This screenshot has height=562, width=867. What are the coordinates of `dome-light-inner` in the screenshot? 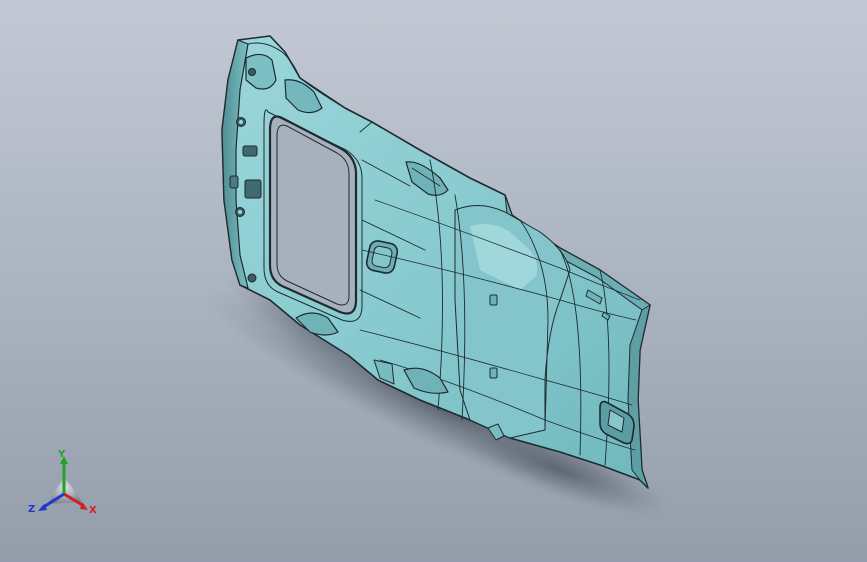 It's located at (382, 257).